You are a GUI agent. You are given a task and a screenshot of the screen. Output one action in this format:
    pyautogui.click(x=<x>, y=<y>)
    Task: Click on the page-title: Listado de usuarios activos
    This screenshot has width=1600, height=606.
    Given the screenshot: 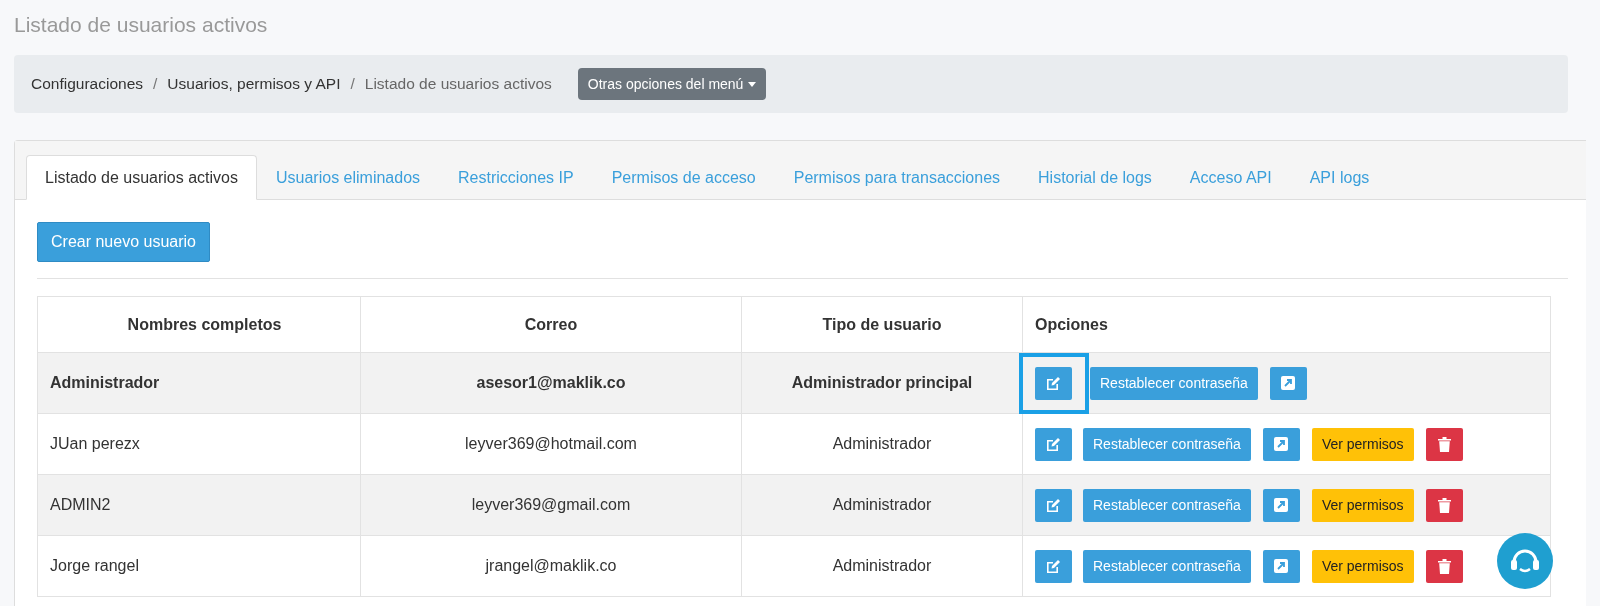 What is the action you would take?
    pyautogui.click(x=141, y=25)
    